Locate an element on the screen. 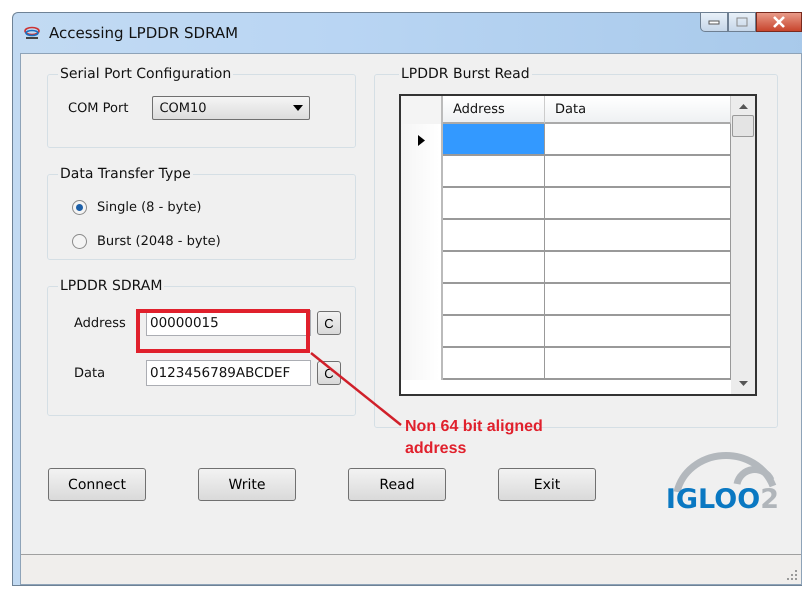  clear-button: C is located at coordinates (329, 323).